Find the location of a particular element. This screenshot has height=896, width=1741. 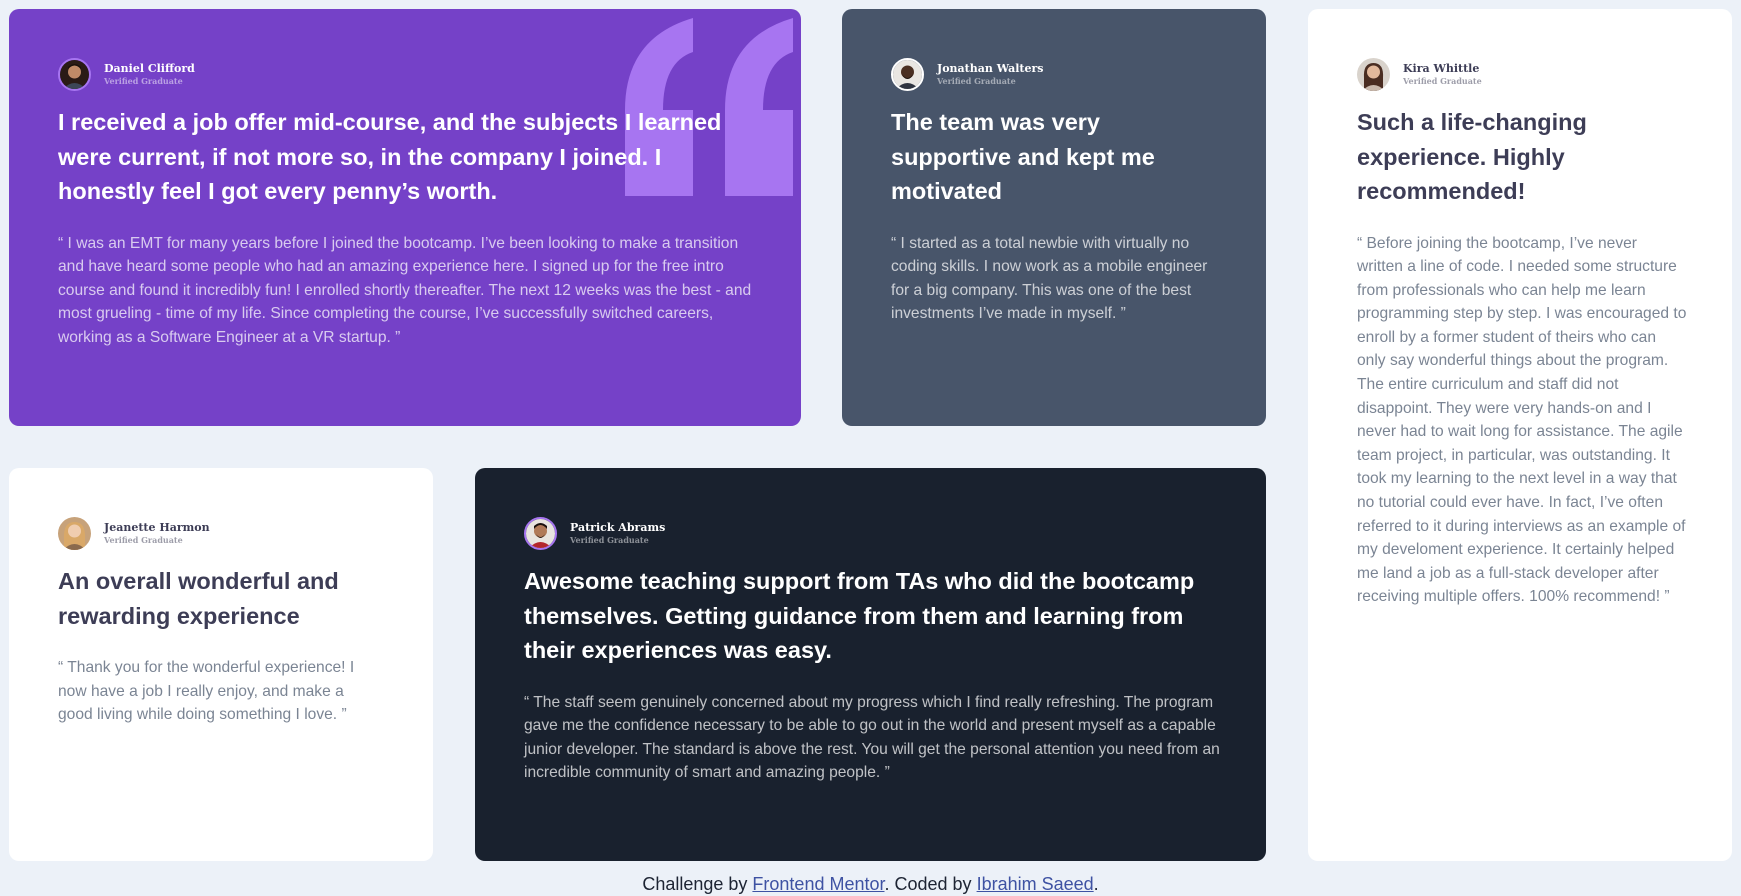

author-link: Ibrahim Saeed is located at coordinates (1035, 884).